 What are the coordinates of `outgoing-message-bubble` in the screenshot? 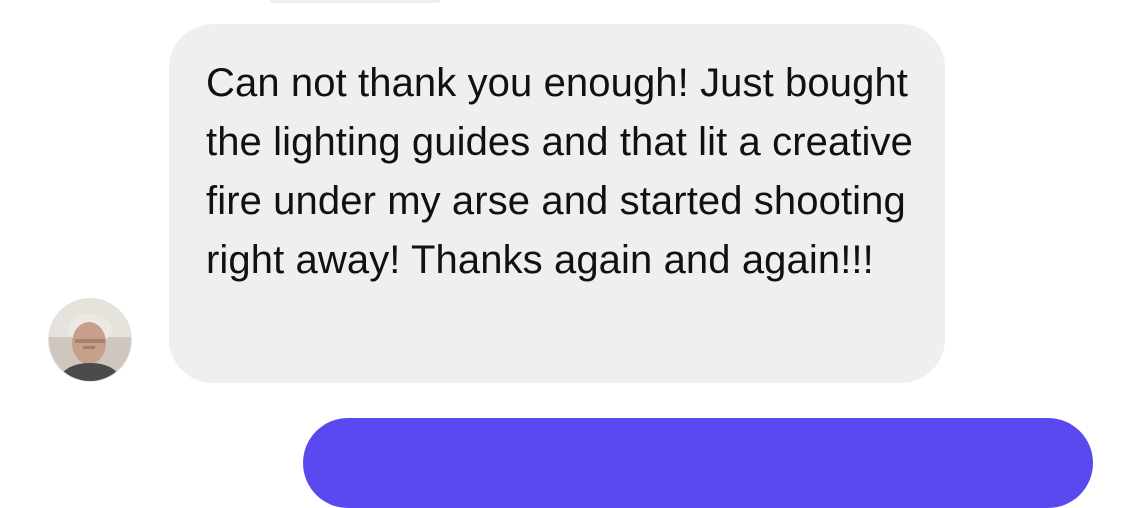 It's located at (698, 463).